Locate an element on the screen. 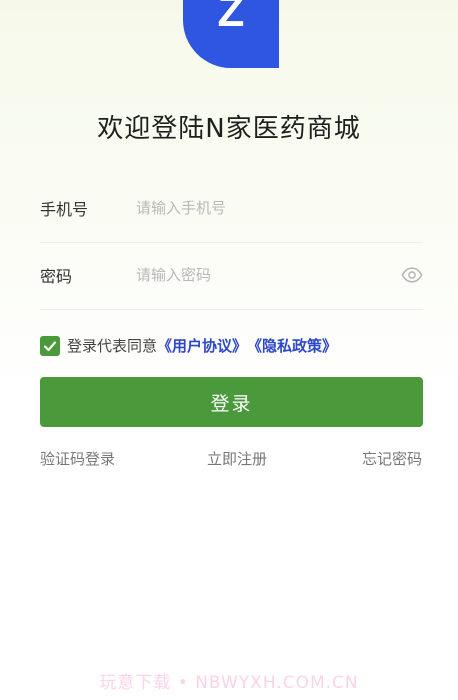 The height and width of the screenshot is (700, 458). password-row: 密码 is located at coordinates (231, 275).